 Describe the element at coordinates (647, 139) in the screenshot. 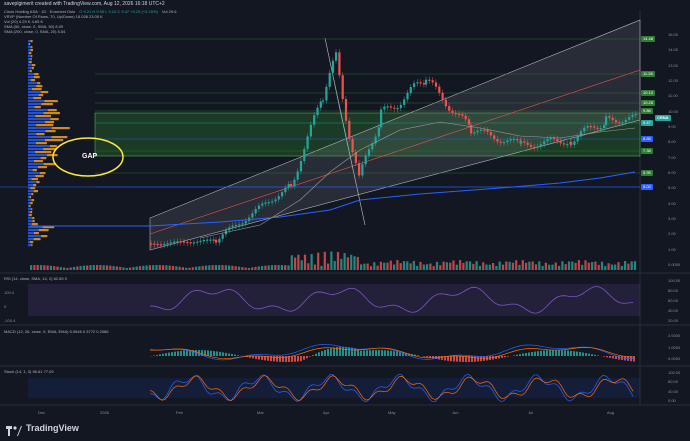

I see `price-level-badge: 8.85` at that location.